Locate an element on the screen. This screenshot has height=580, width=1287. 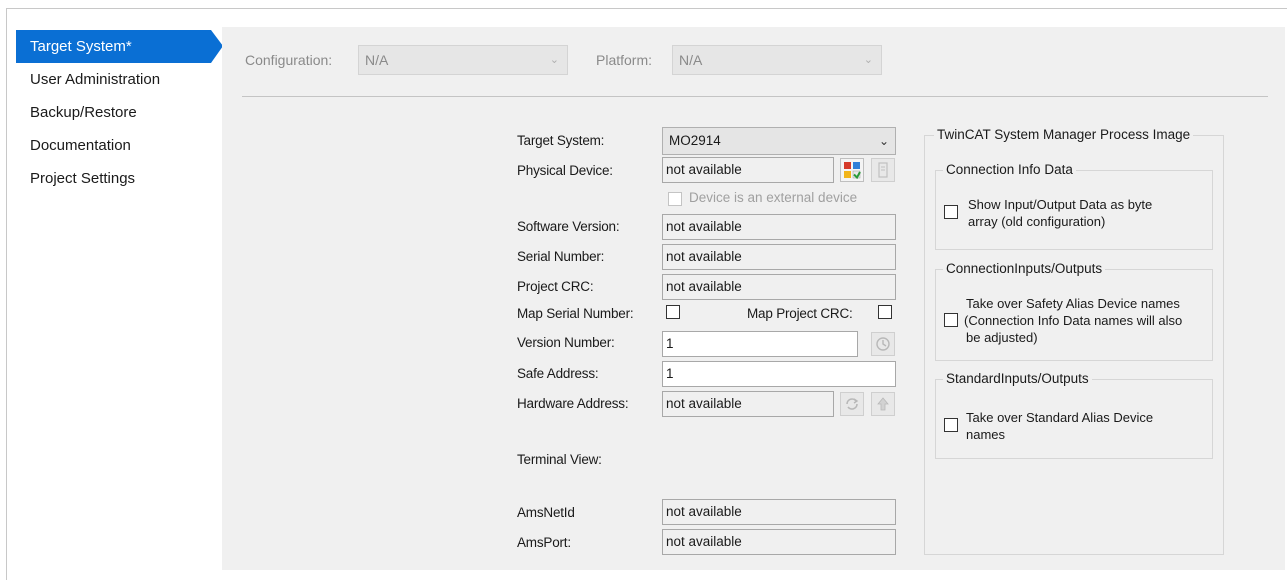
hardware-address-field: not available is located at coordinates (748, 404).